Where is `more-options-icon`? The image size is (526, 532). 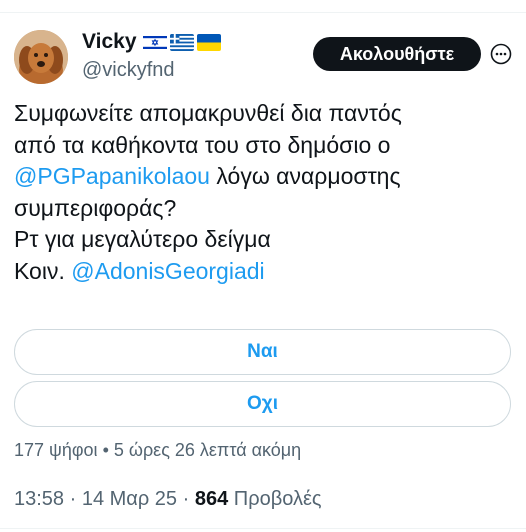
more-options-icon is located at coordinates (501, 54).